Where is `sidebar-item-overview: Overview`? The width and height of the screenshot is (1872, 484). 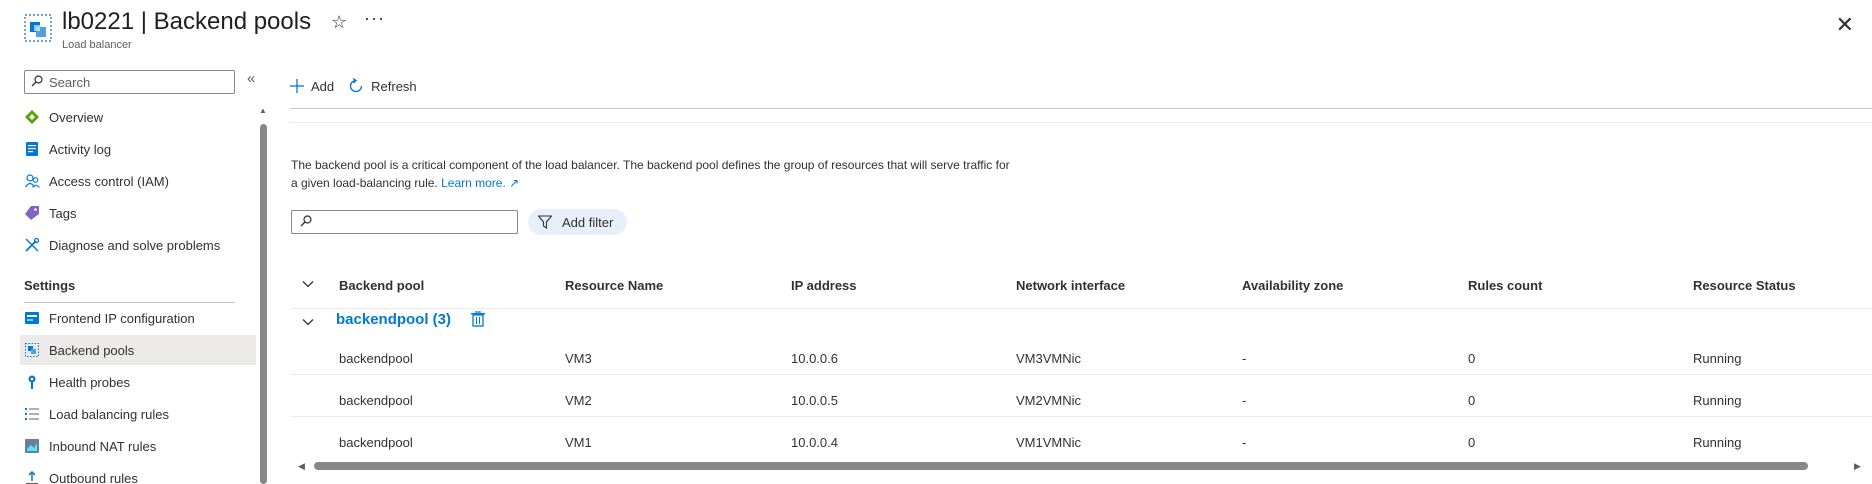
sidebar-item-overview: Overview is located at coordinates (138, 117).